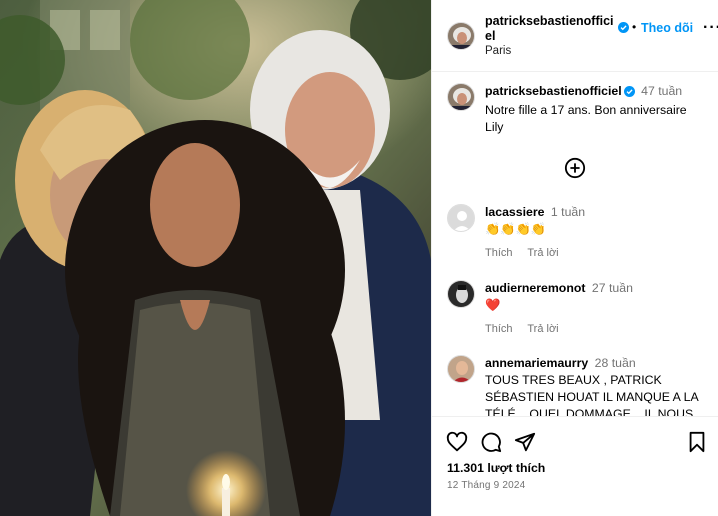 This screenshot has height=516, width=718. Describe the element at coordinates (575, 169) in the screenshot. I see `load-more-comments-icon` at that location.